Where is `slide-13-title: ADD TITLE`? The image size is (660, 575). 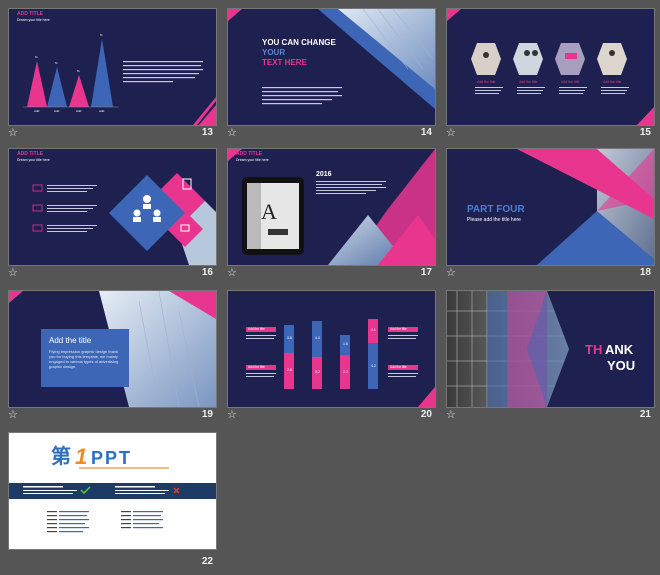
slide-13-title: ADD TITLE is located at coordinates (30, 14).